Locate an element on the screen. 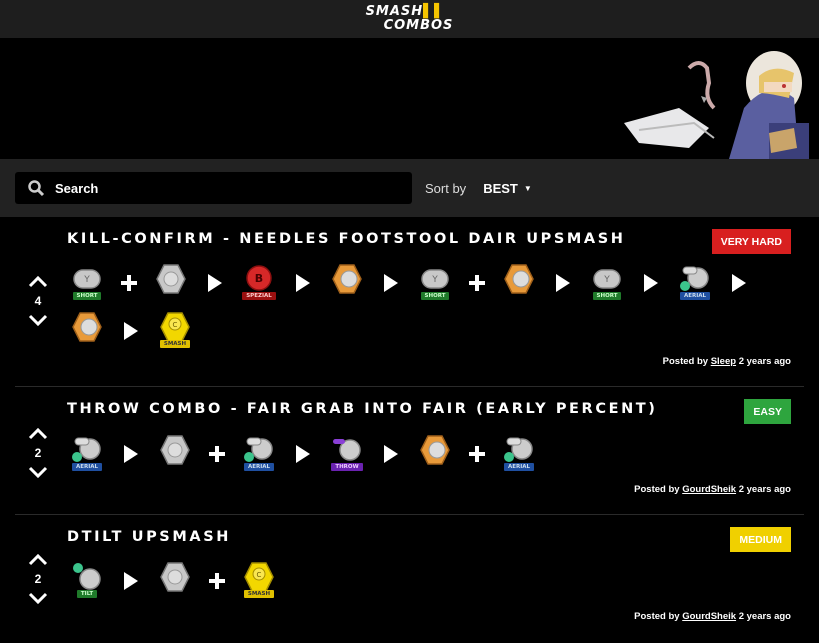  logo-line1: SMASH is located at coordinates (394, 11).